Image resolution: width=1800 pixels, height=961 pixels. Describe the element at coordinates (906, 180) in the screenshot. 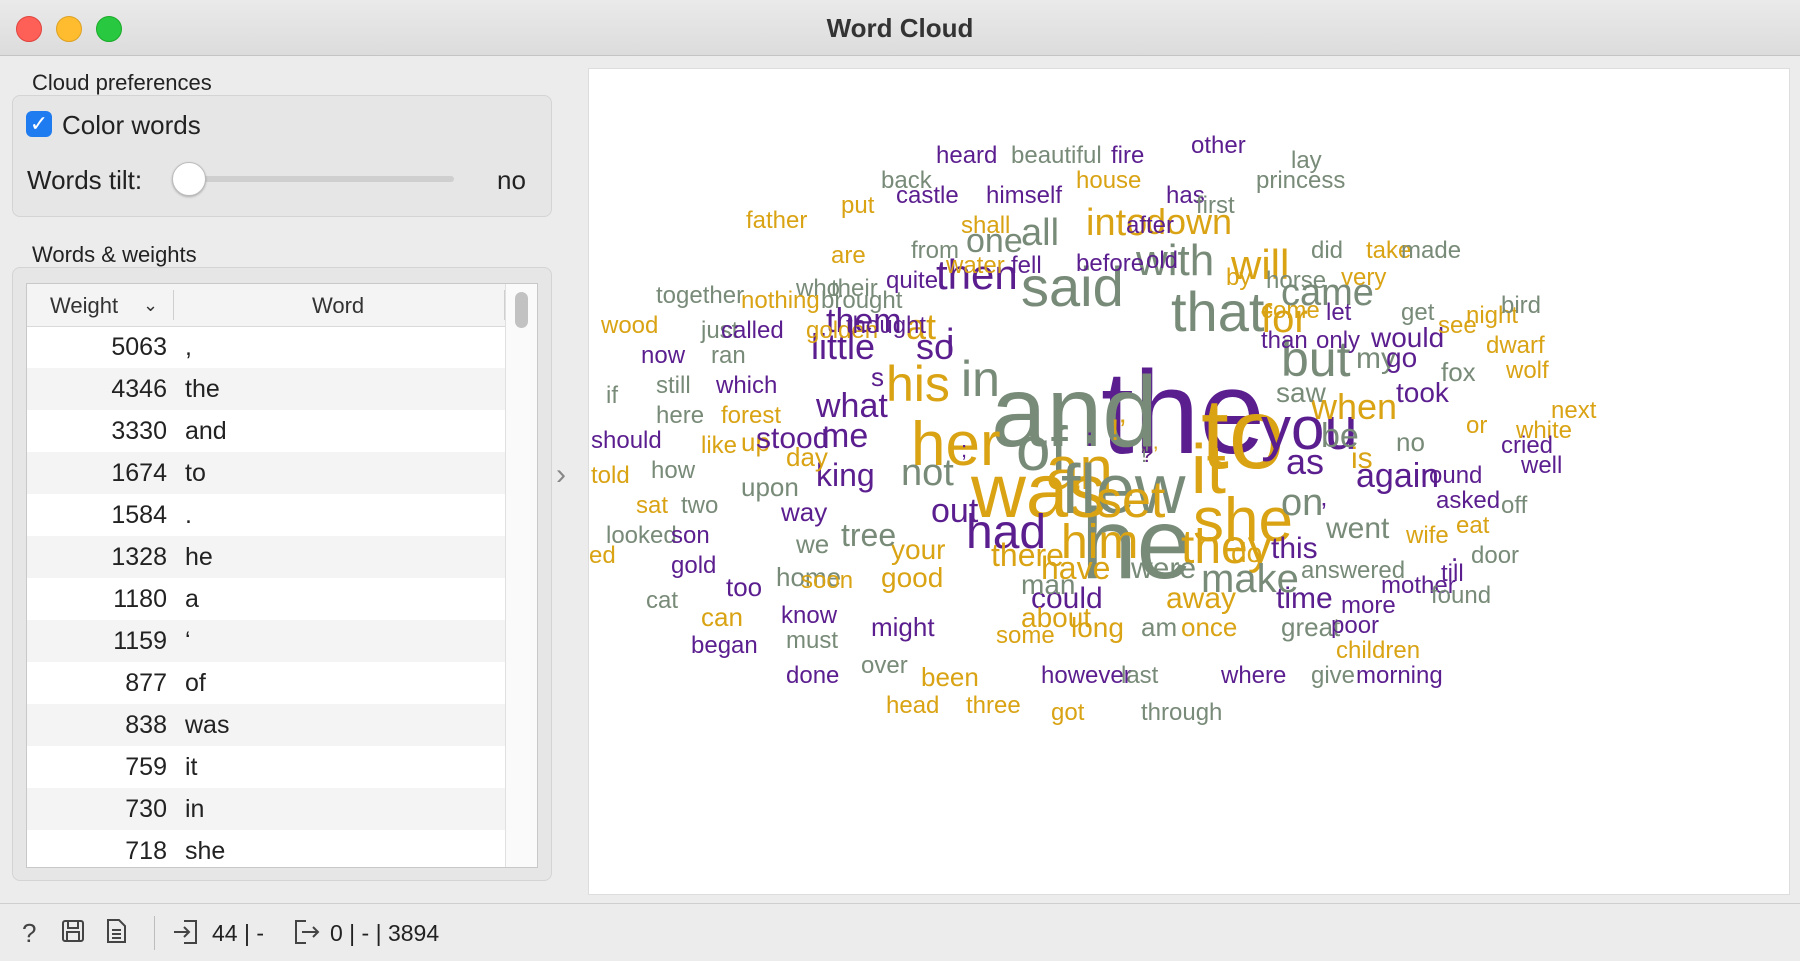

I see `cloud-word: back` at that location.